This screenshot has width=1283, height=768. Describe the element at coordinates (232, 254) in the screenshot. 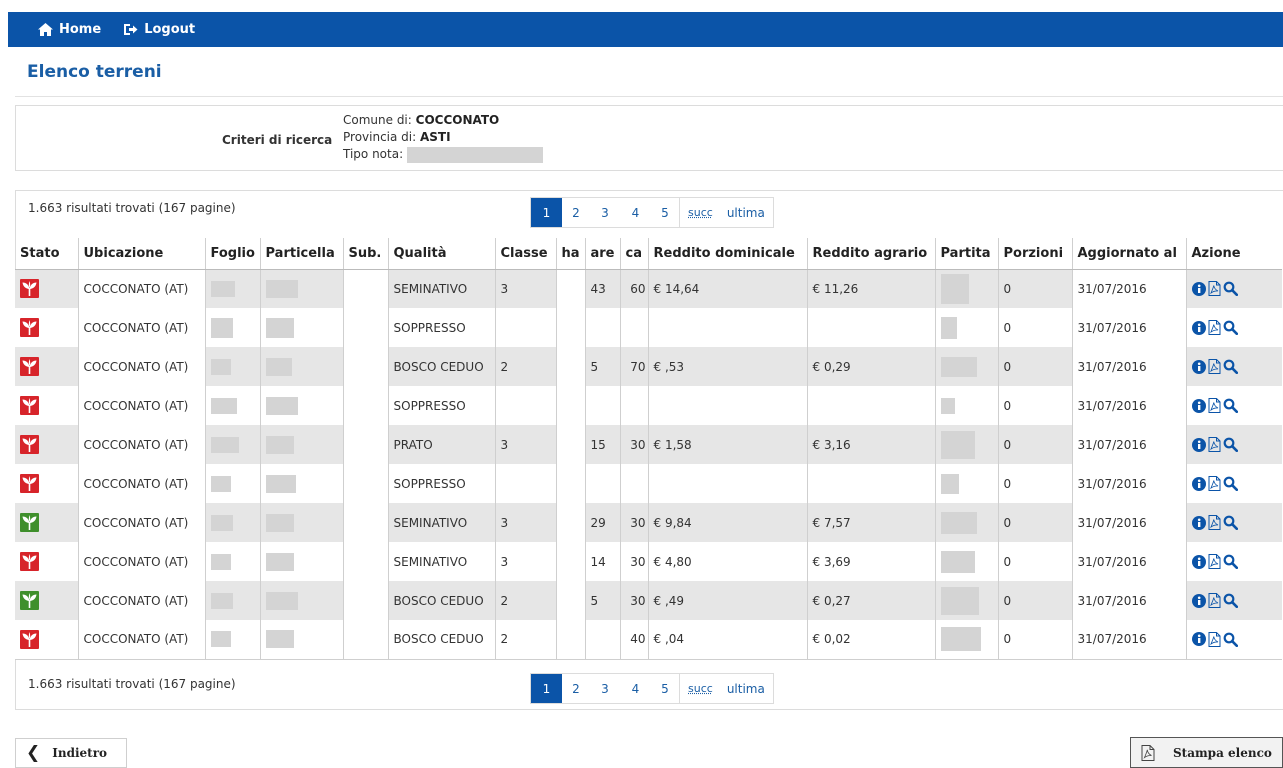

I see `col-foglio: Foglio` at that location.